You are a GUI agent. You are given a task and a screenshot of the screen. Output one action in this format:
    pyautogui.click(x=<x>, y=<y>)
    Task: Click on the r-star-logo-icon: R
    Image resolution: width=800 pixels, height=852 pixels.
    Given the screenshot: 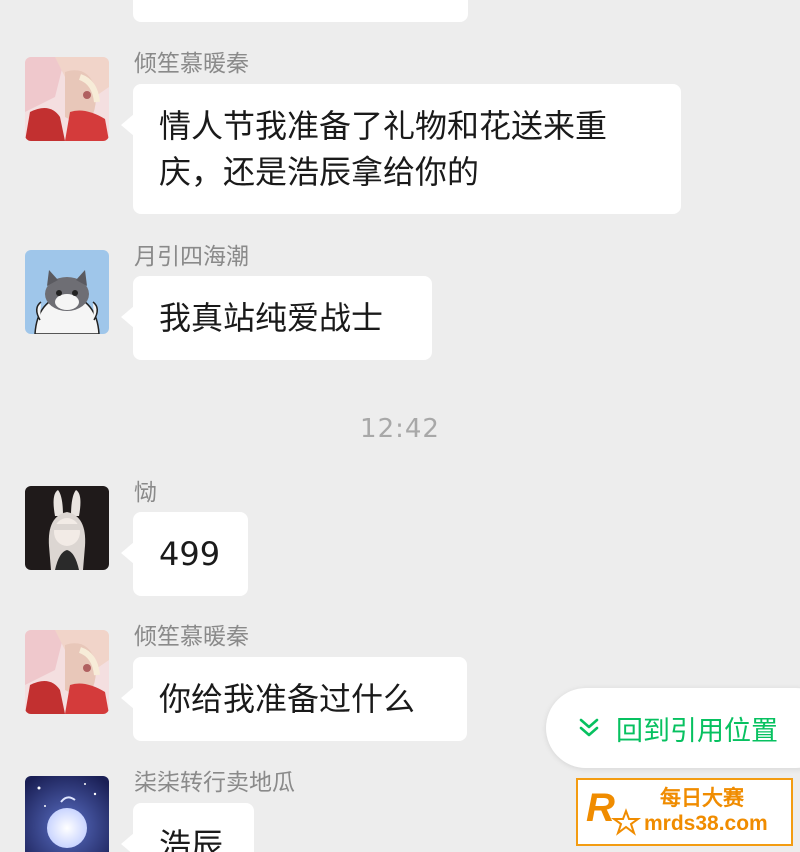 What is the action you would take?
    pyautogui.click(x=614, y=811)
    